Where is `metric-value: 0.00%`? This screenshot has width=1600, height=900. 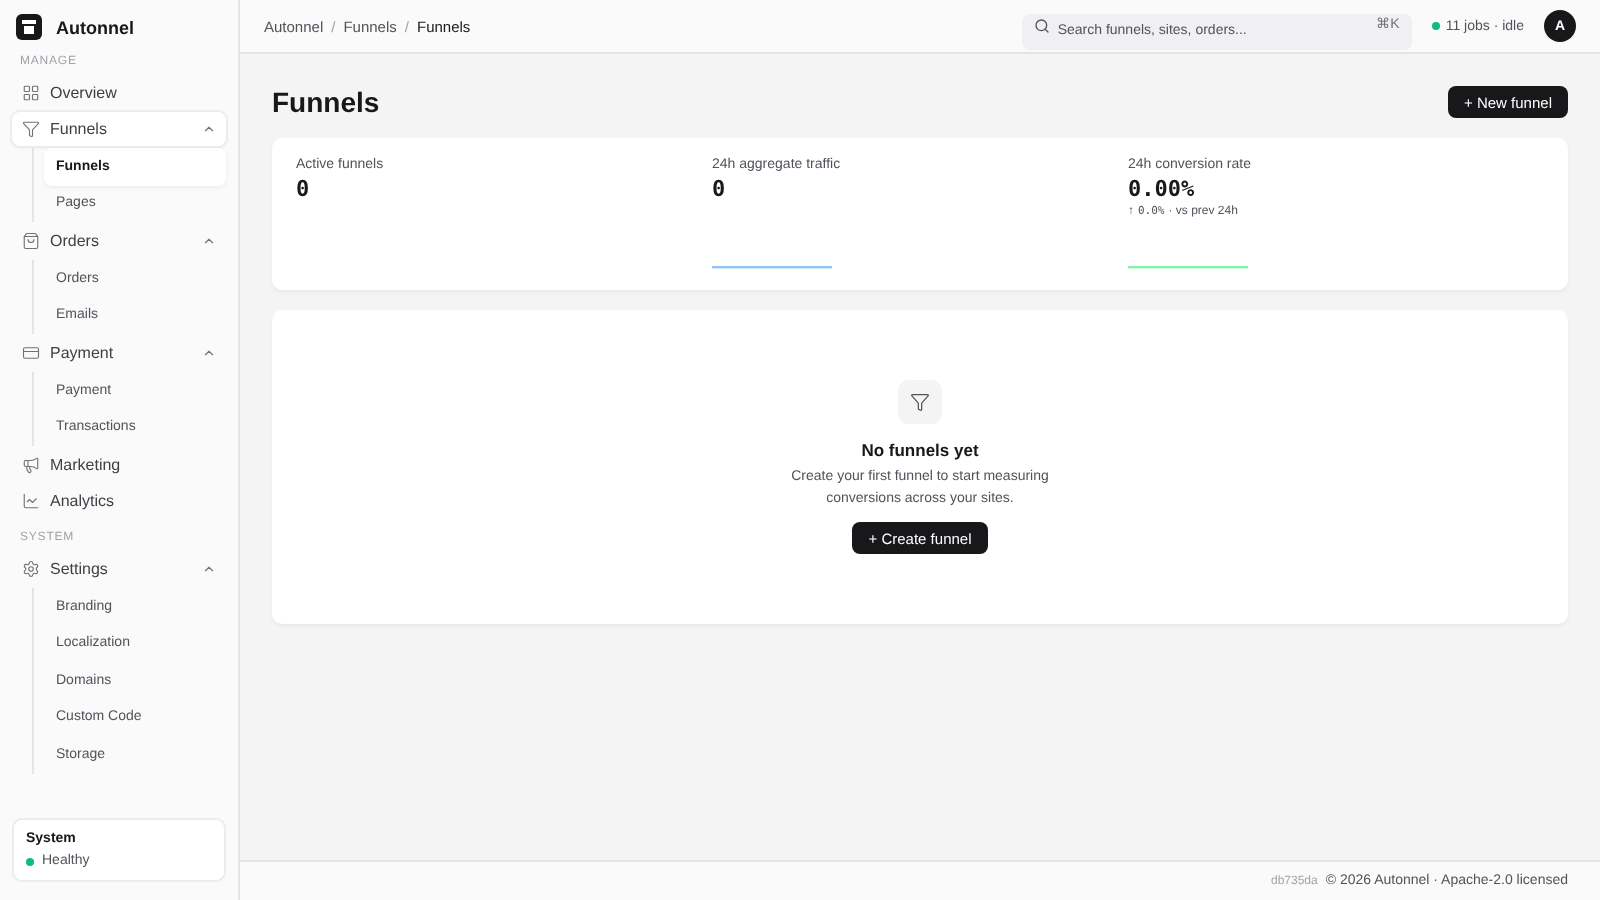 metric-value: 0.00% is located at coordinates (1162, 189).